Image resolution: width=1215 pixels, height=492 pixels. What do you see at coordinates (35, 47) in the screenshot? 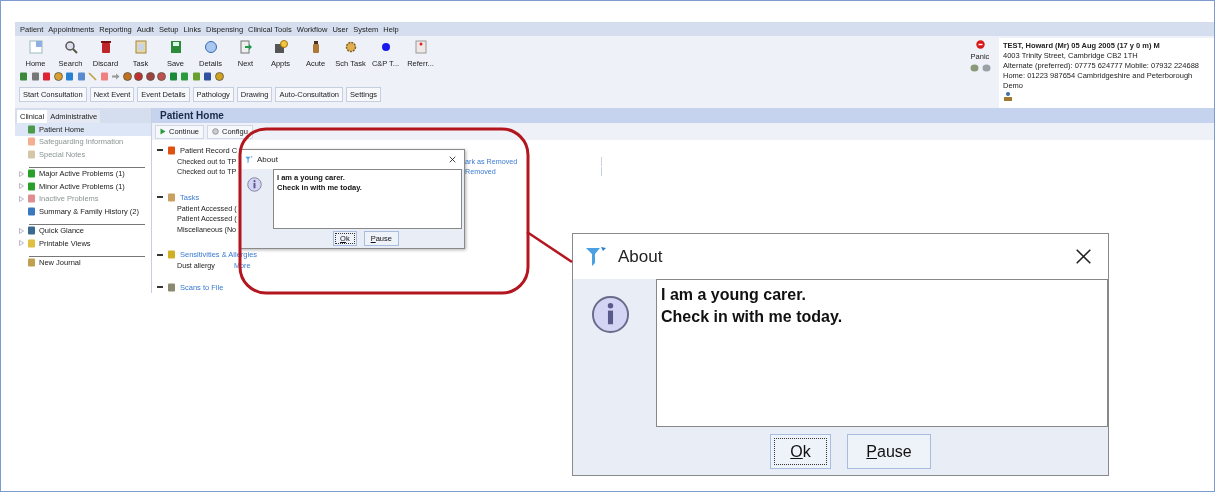
I see `window-icon` at bounding box center [35, 47].